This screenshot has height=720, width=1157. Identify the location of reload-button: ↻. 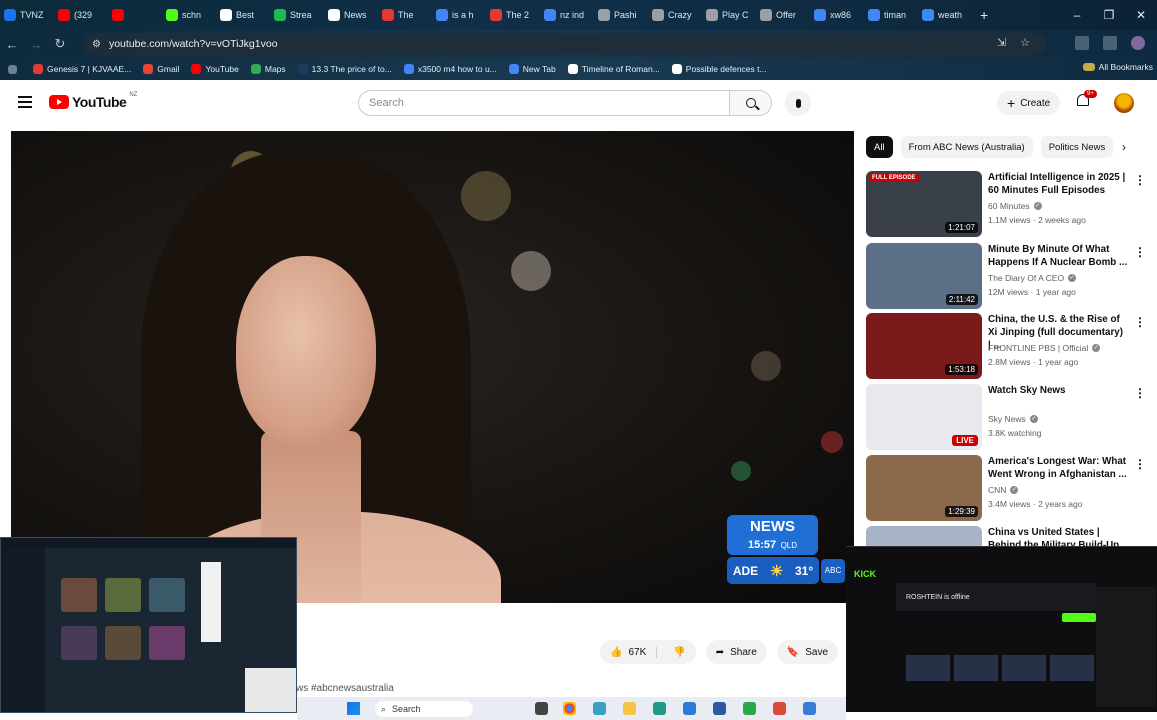
(60, 44).